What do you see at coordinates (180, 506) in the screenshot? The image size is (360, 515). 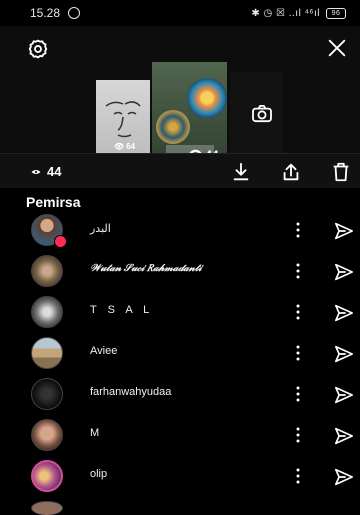 I see `viewer-row-partial` at bounding box center [180, 506].